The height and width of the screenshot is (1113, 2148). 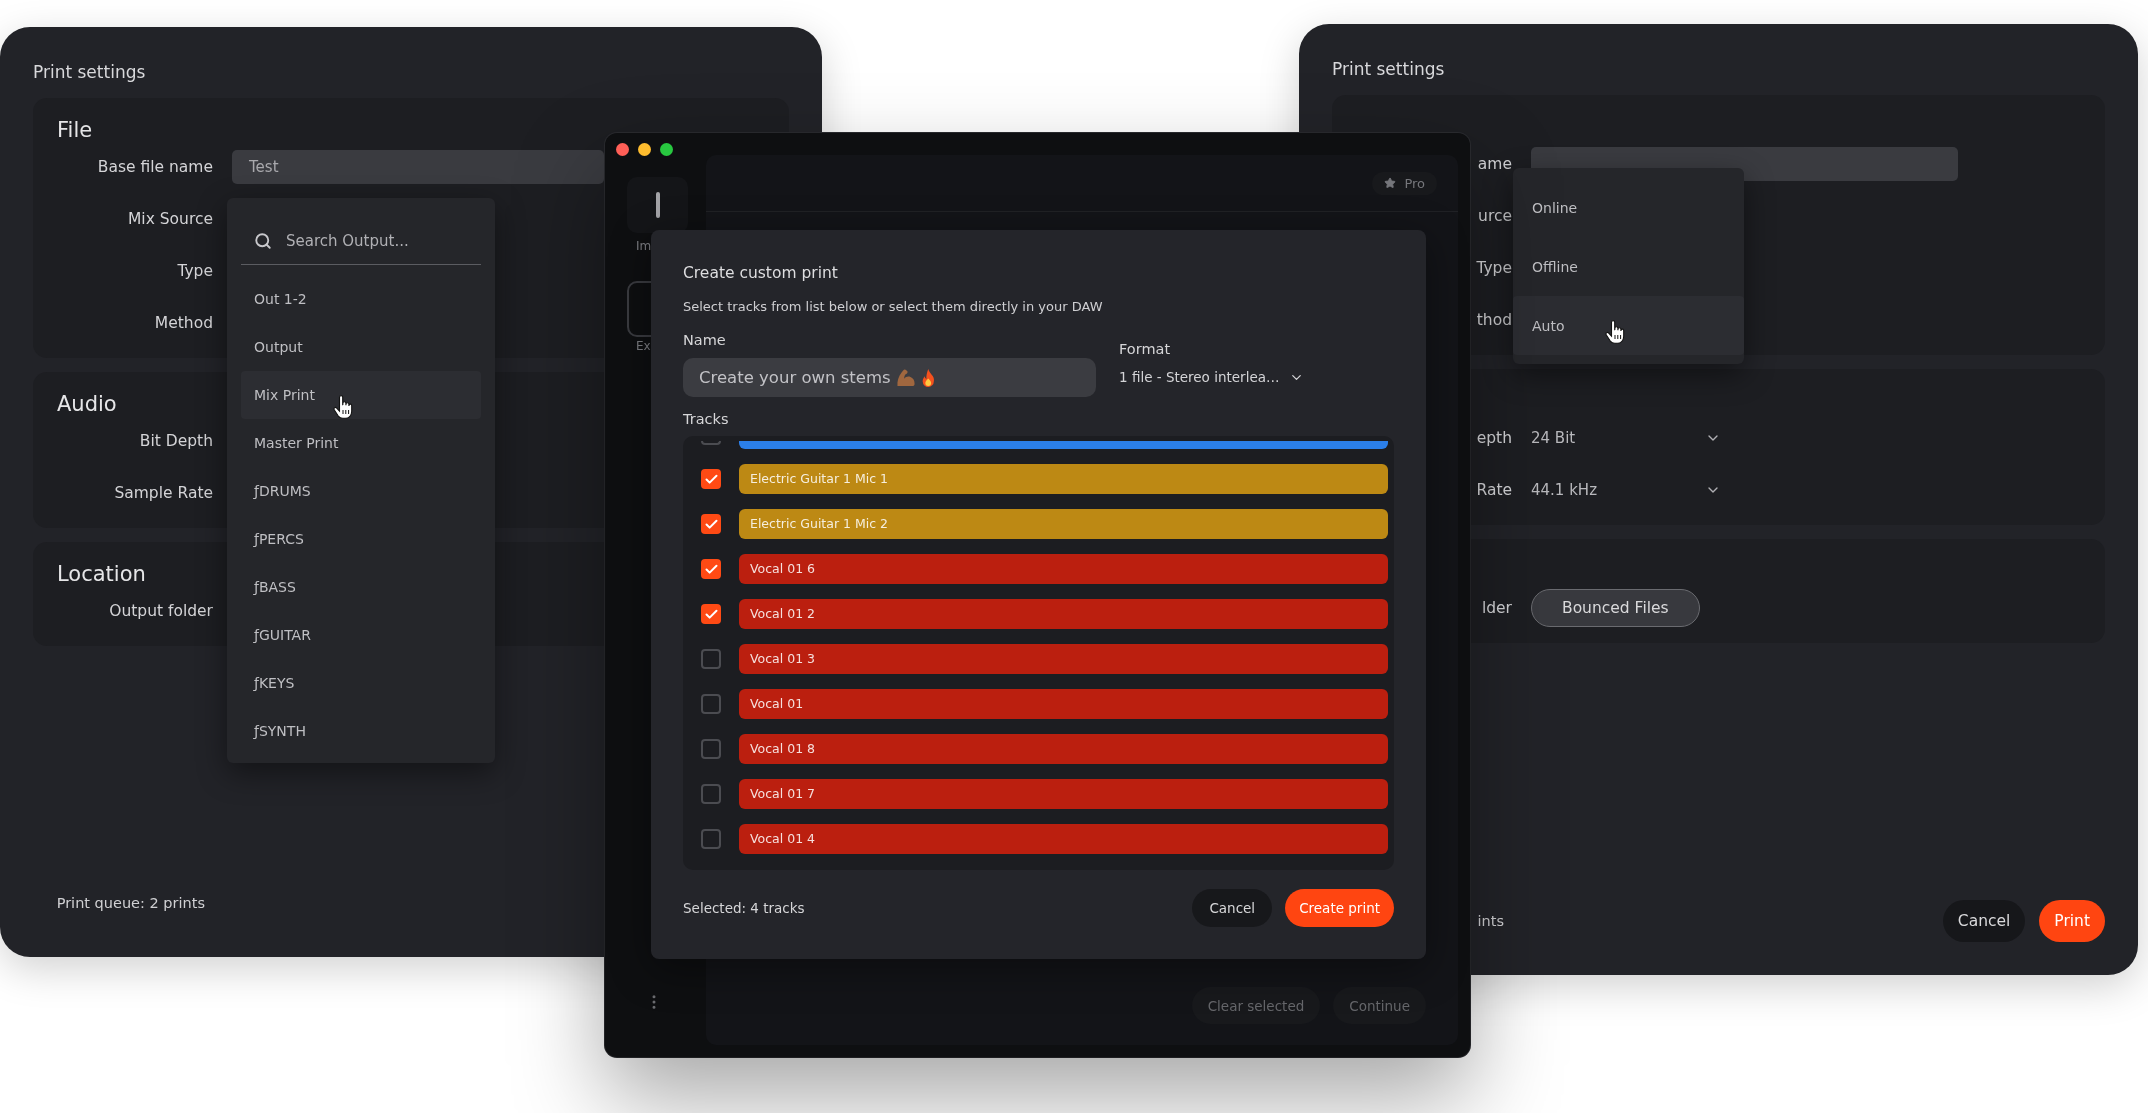 What do you see at coordinates (744, 908) in the screenshot?
I see `selection-count: Selected: 4 tracks` at bounding box center [744, 908].